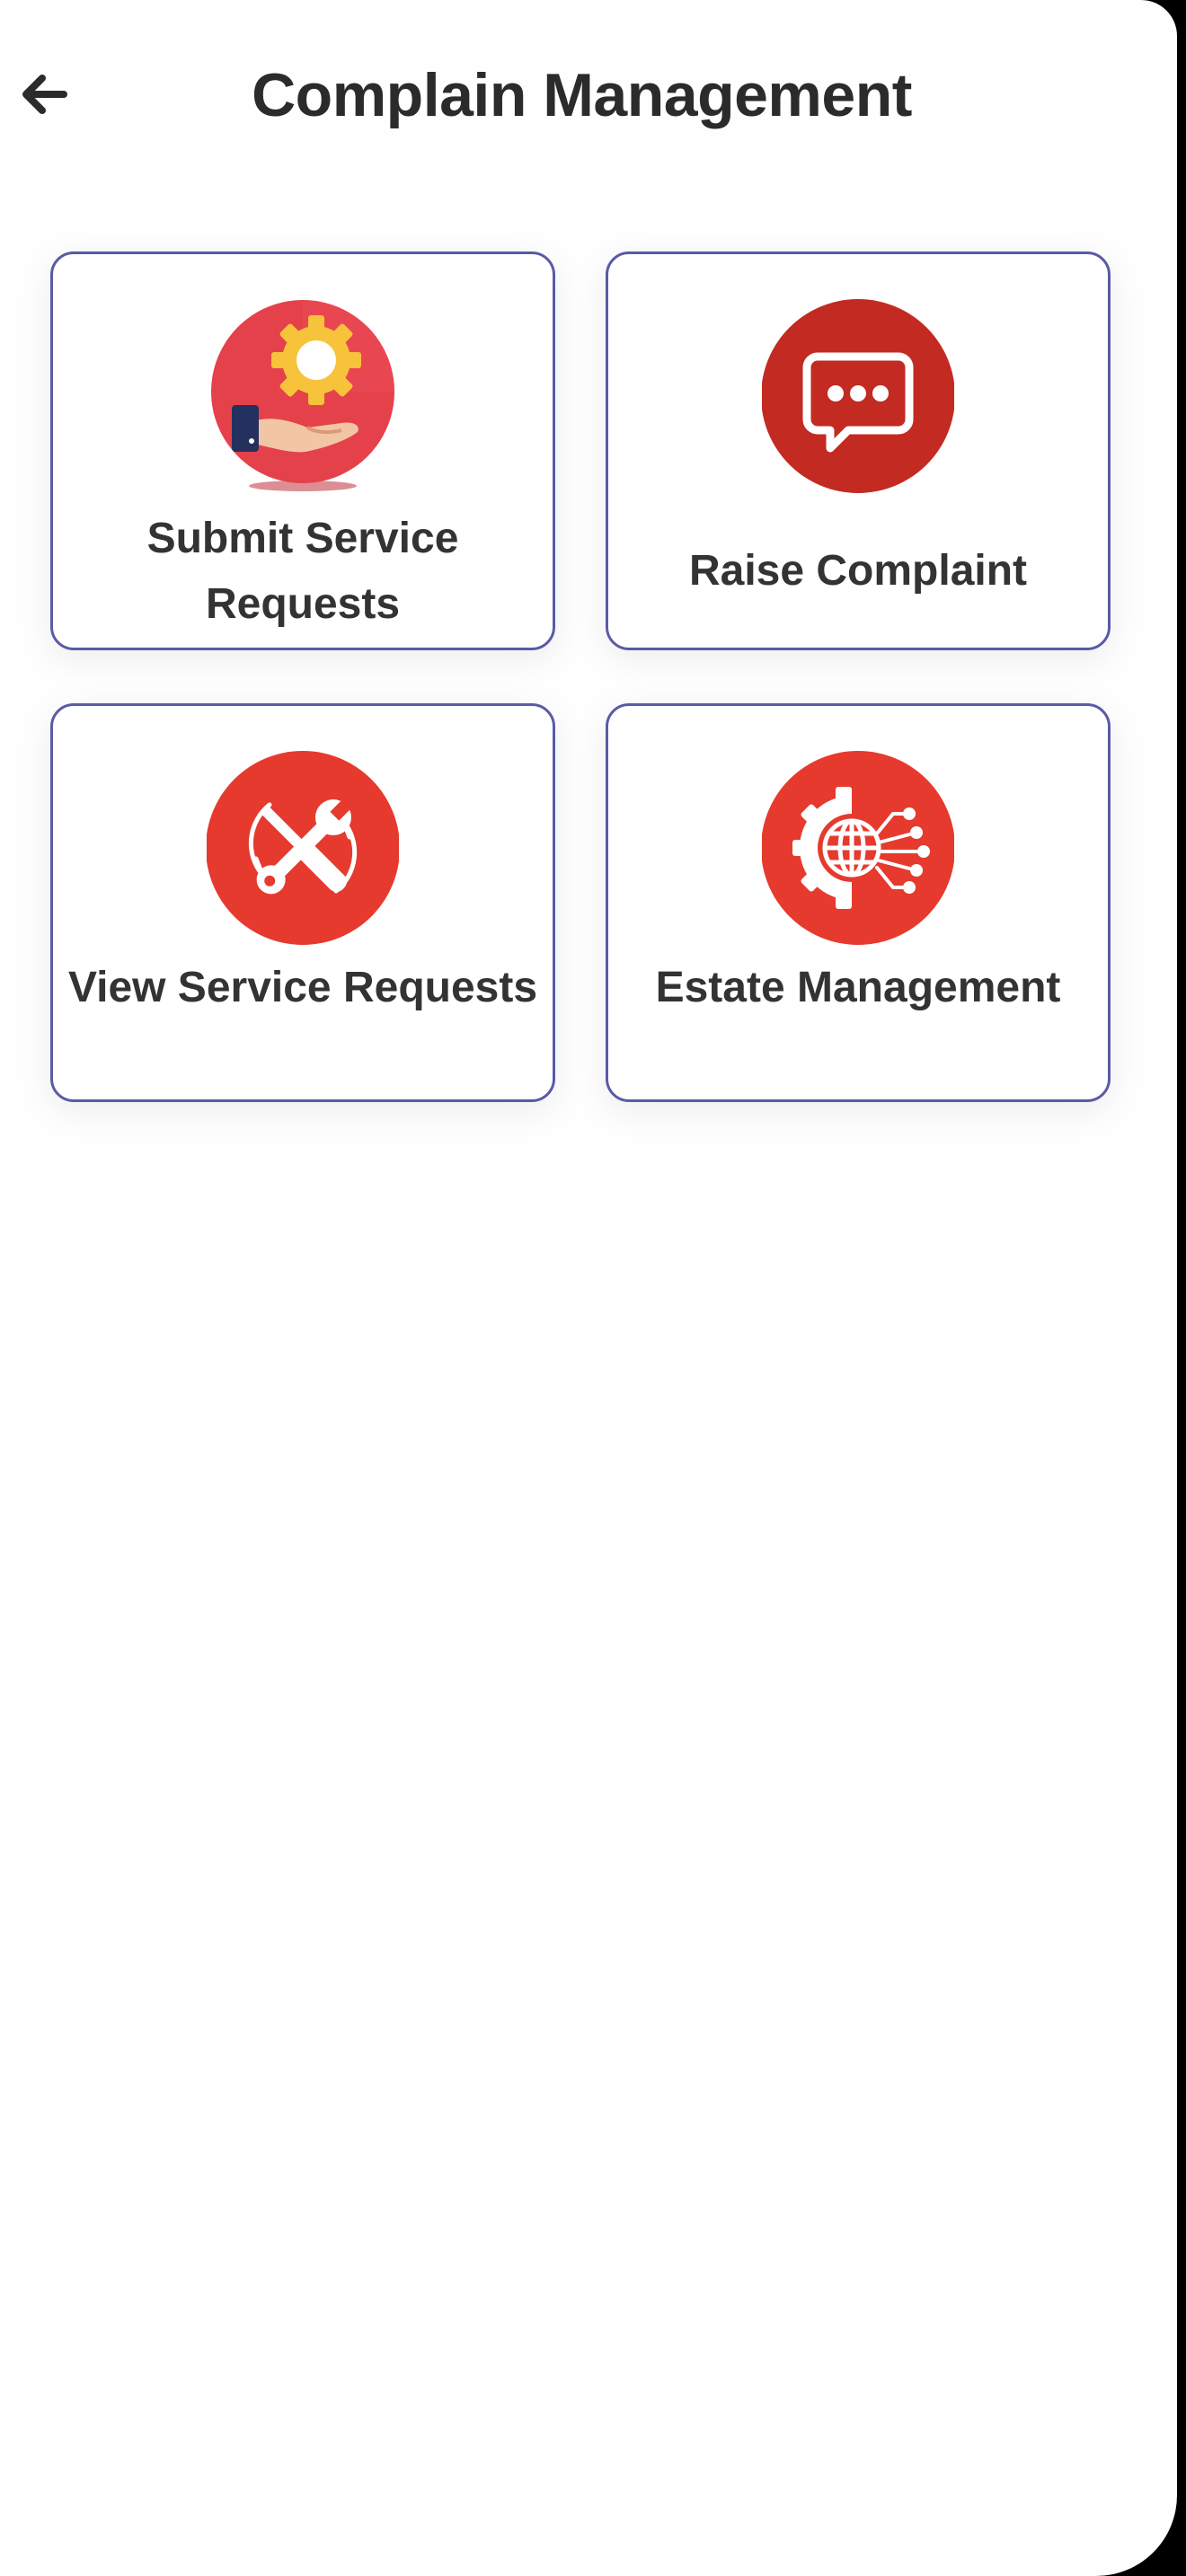 The width and height of the screenshot is (1186, 2576). I want to click on page-title: Complain Management, so click(582, 95).